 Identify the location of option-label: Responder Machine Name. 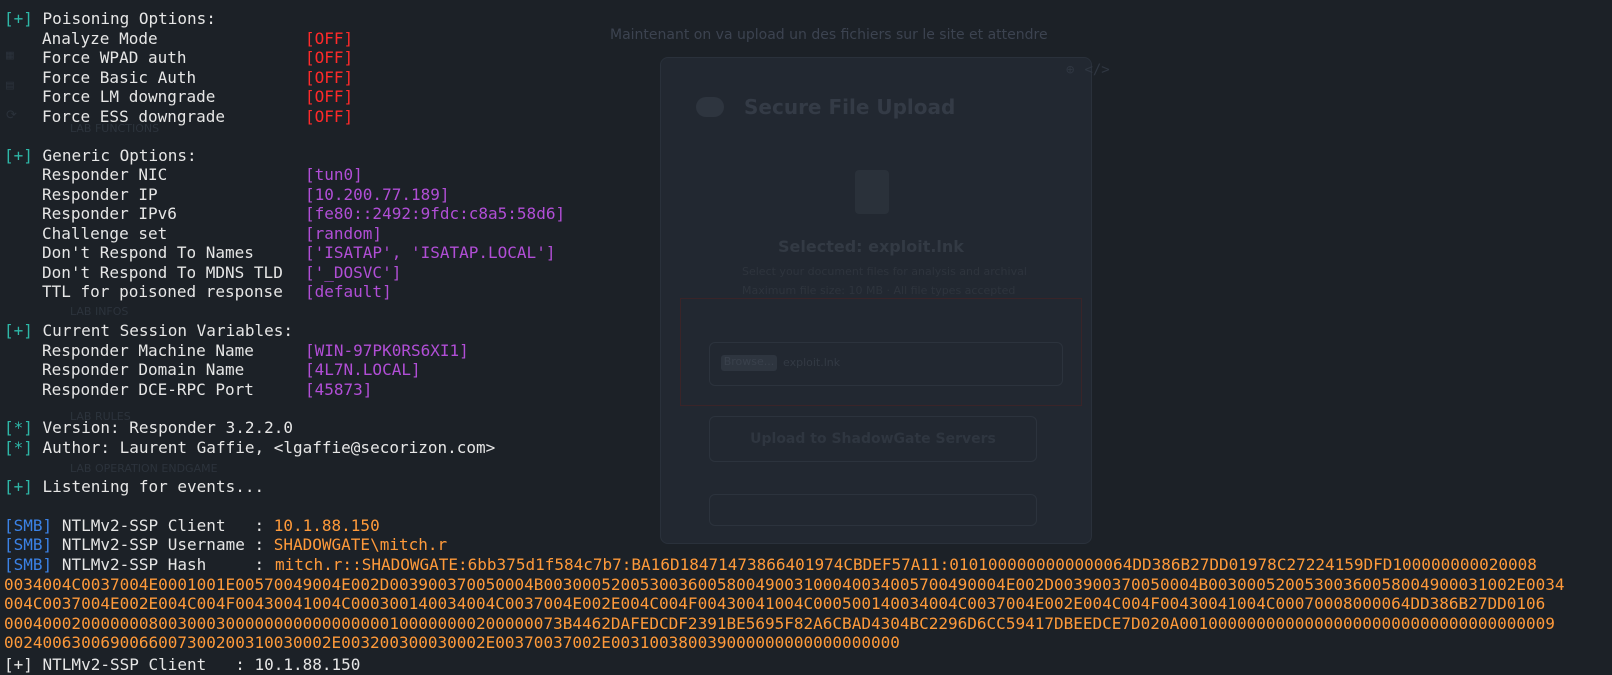
(148, 350).